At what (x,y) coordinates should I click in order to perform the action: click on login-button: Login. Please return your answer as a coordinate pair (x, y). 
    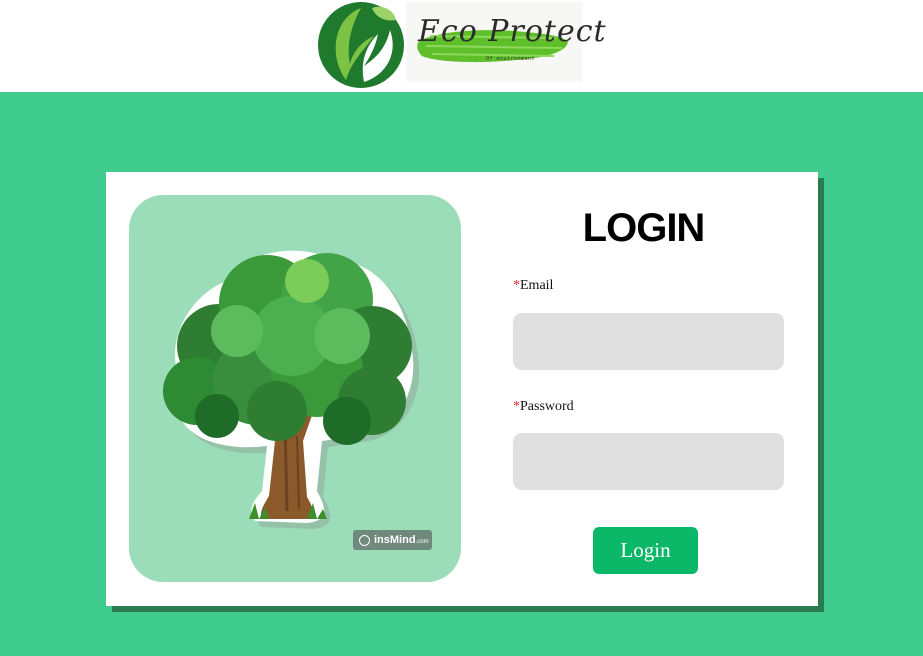
    Looking at the image, I should click on (645, 550).